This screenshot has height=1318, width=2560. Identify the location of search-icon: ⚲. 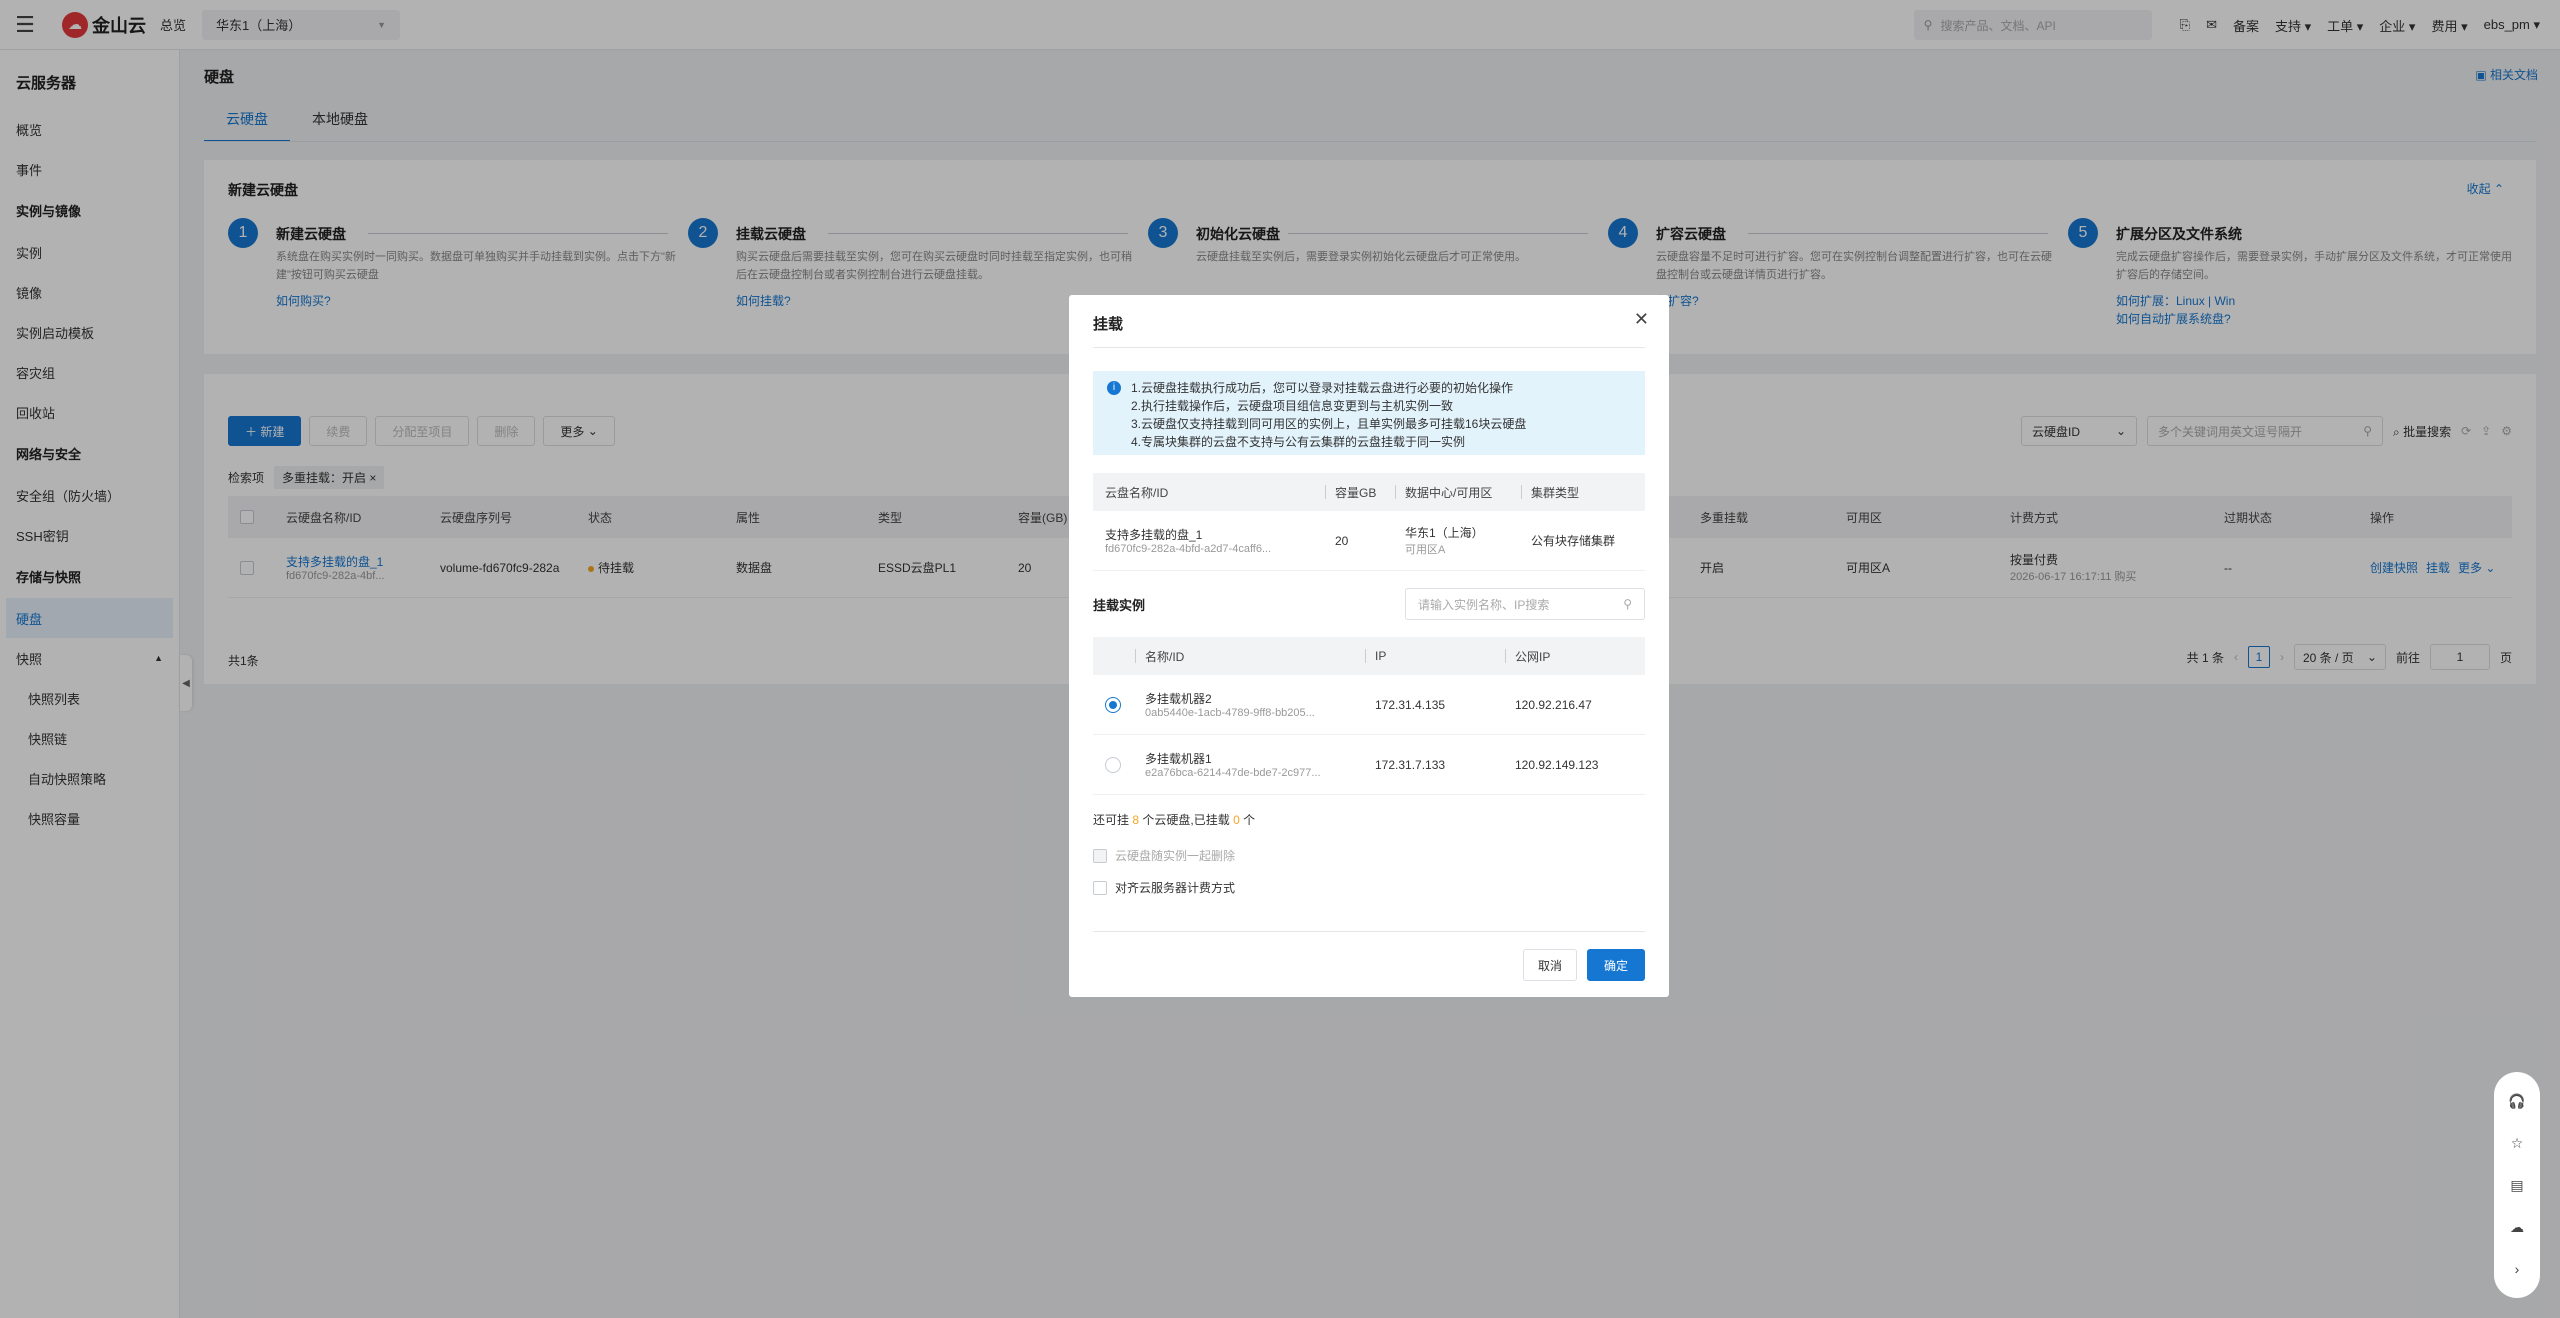
(1627, 604).